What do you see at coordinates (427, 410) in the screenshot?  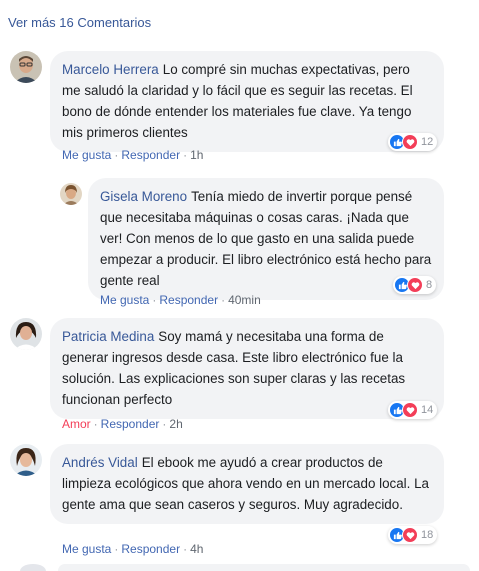 I see `reaction-count: 14` at bounding box center [427, 410].